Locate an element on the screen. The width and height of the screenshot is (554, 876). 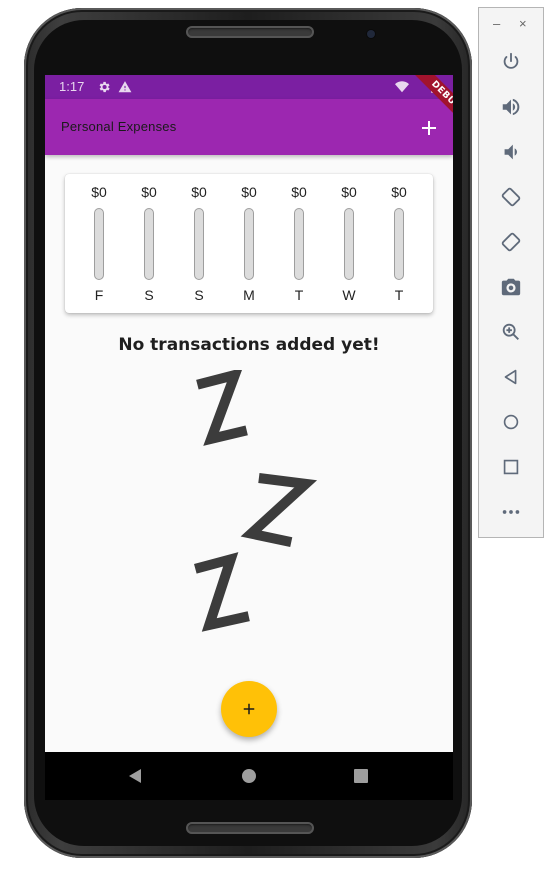
weekly-chart-card: $0 F $0 S $0 S $0 M $0 T $0 W $0 T is located at coordinates (249, 243).